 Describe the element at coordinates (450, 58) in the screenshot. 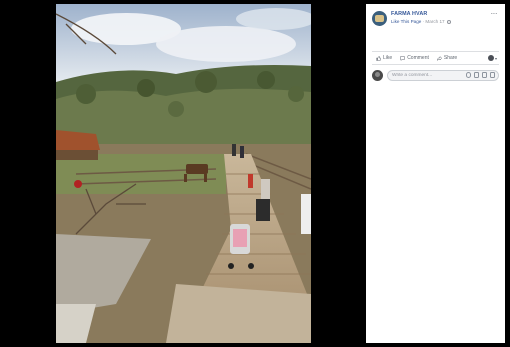

I see `share-label: Share` at that location.